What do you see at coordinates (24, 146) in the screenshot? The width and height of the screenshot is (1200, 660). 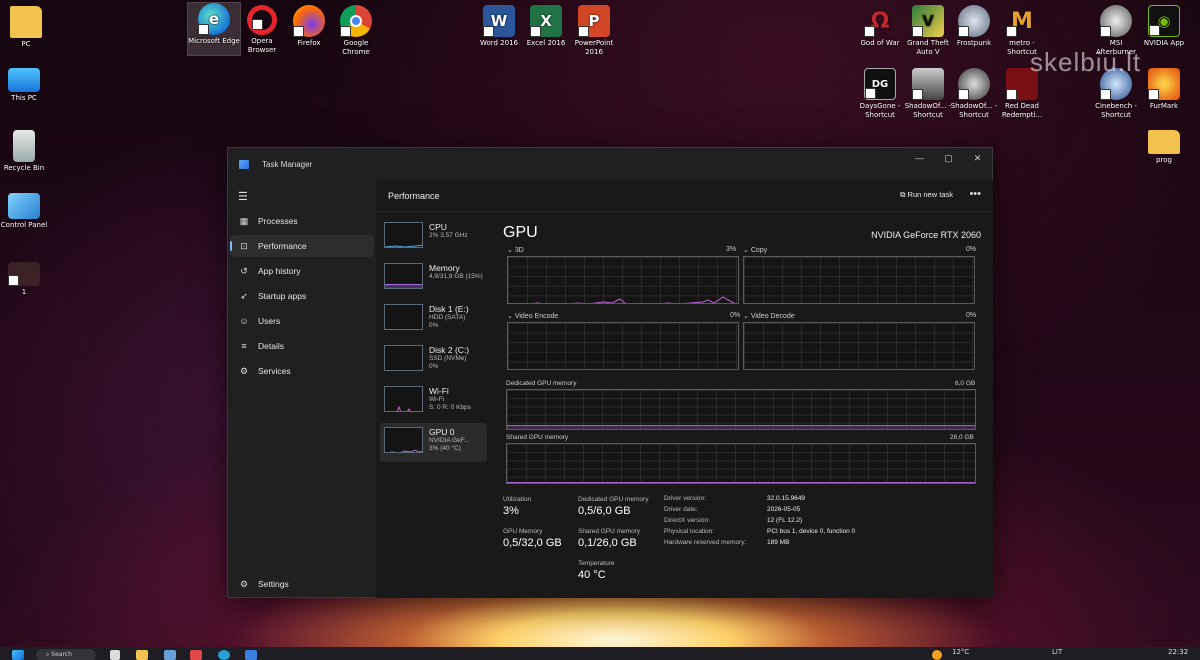 I see `recycle-bin-icon` at bounding box center [24, 146].